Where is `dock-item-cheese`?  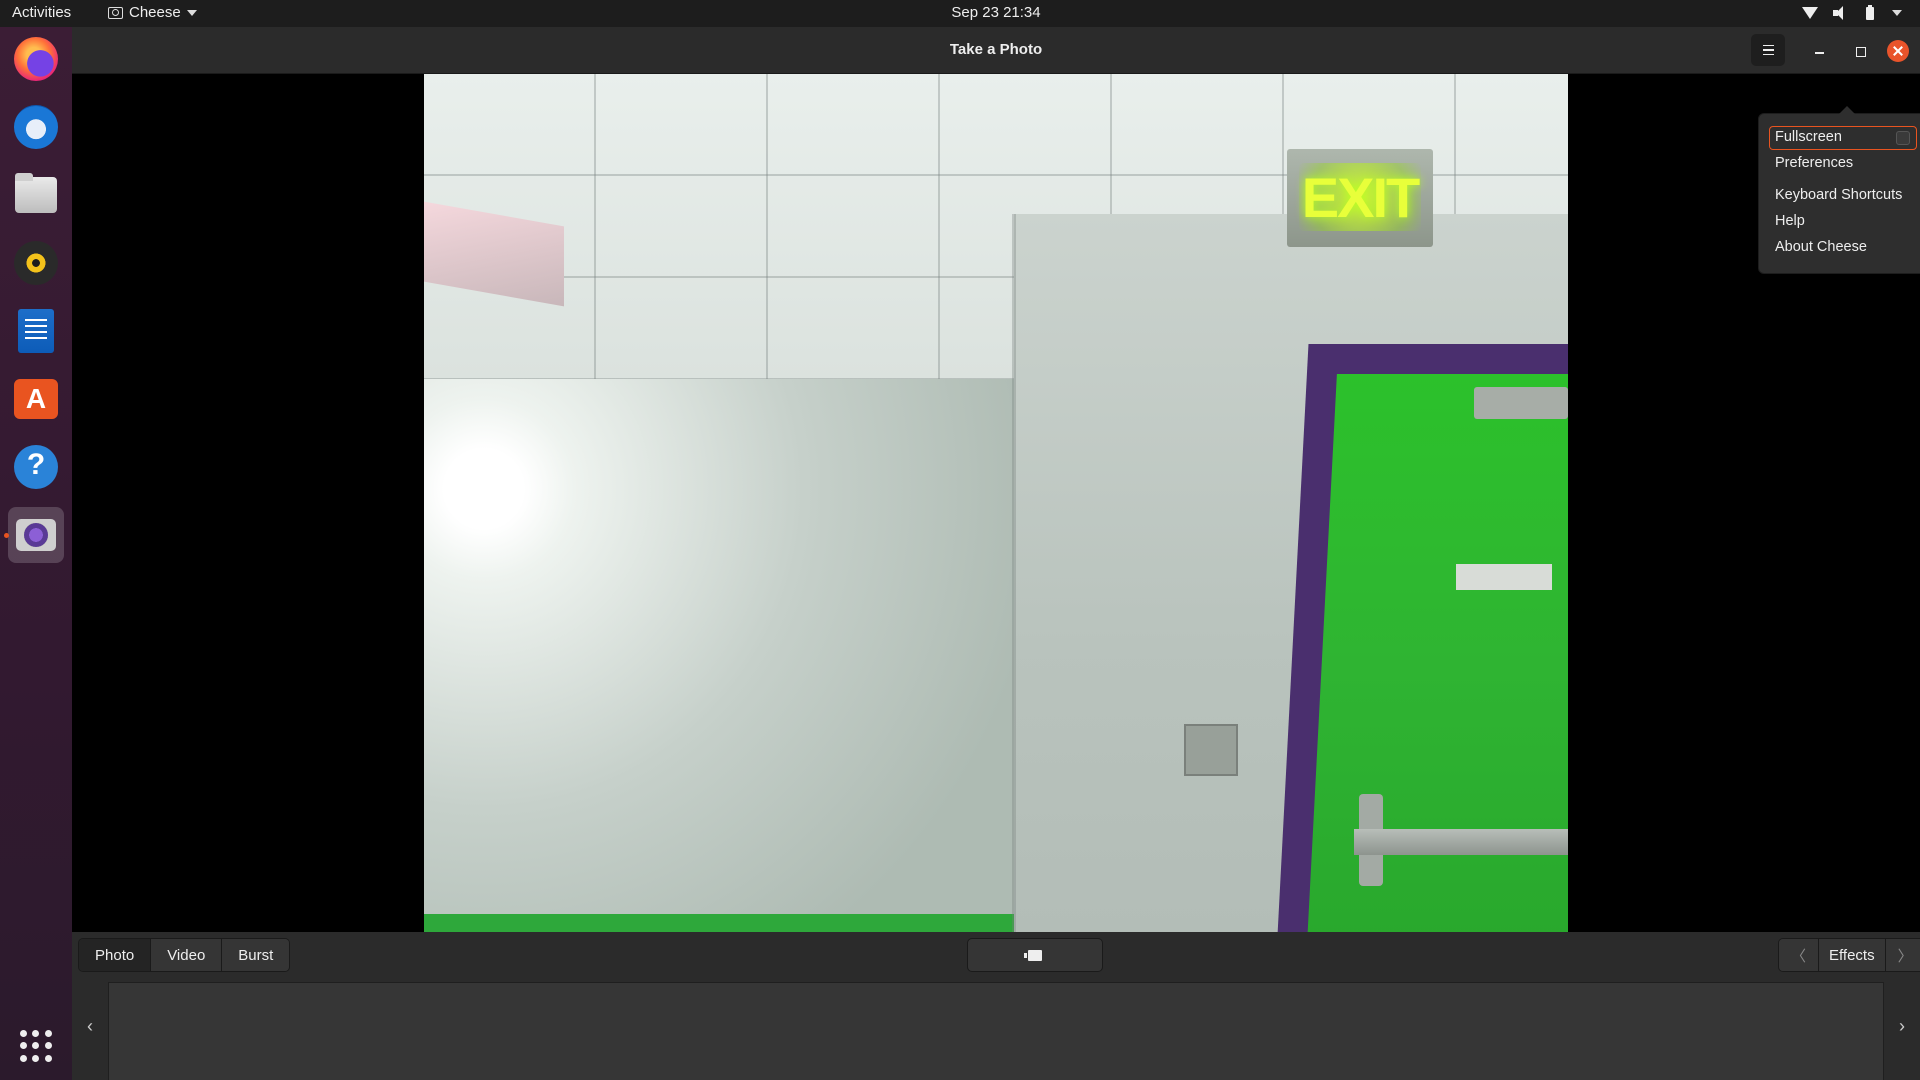
dock-item-cheese is located at coordinates (36, 535).